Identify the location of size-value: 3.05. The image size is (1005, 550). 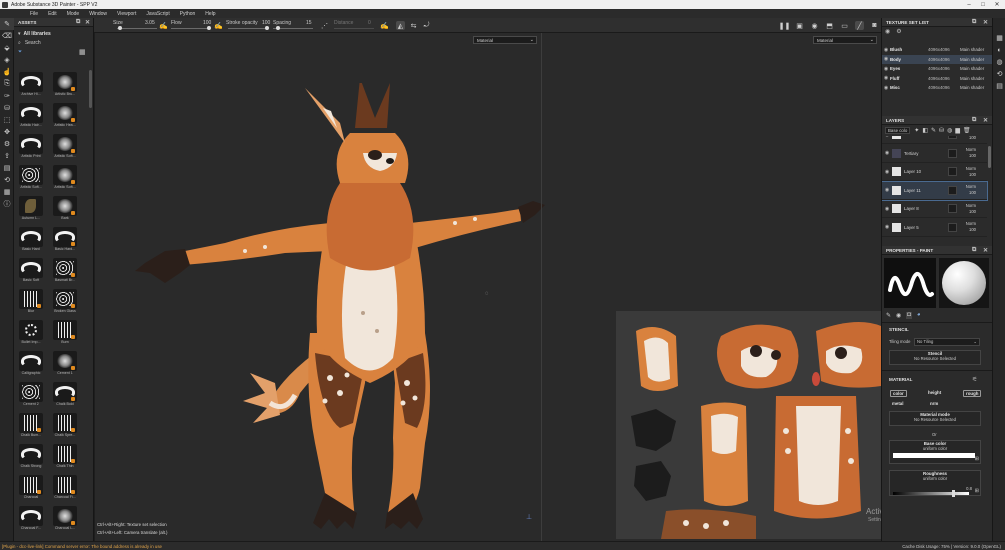
(150, 23).